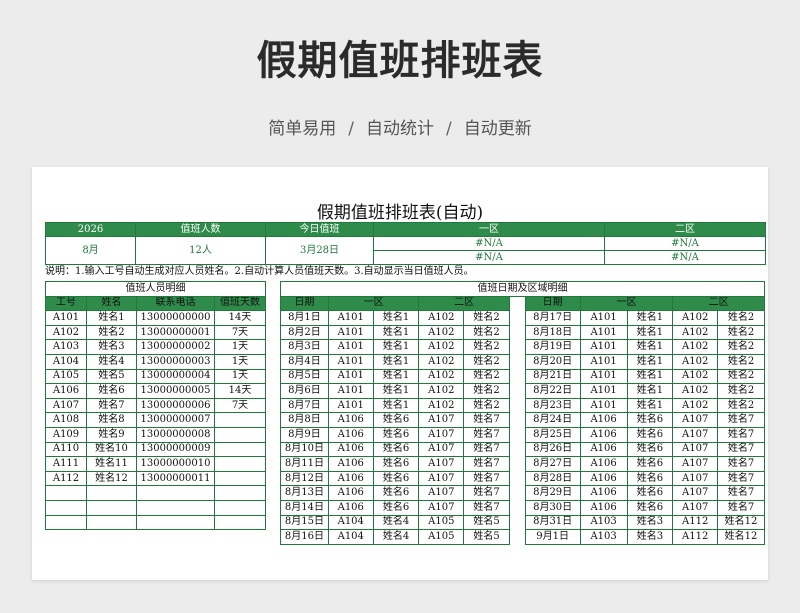  What do you see at coordinates (66, 434) in the screenshot?
I see `staff-id-cell: A109` at bounding box center [66, 434].